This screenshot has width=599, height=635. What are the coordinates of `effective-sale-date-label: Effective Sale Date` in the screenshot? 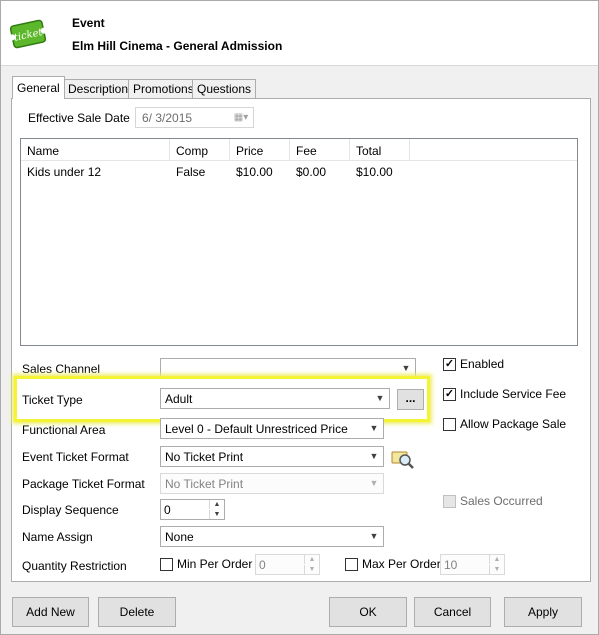 It's located at (79, 118).